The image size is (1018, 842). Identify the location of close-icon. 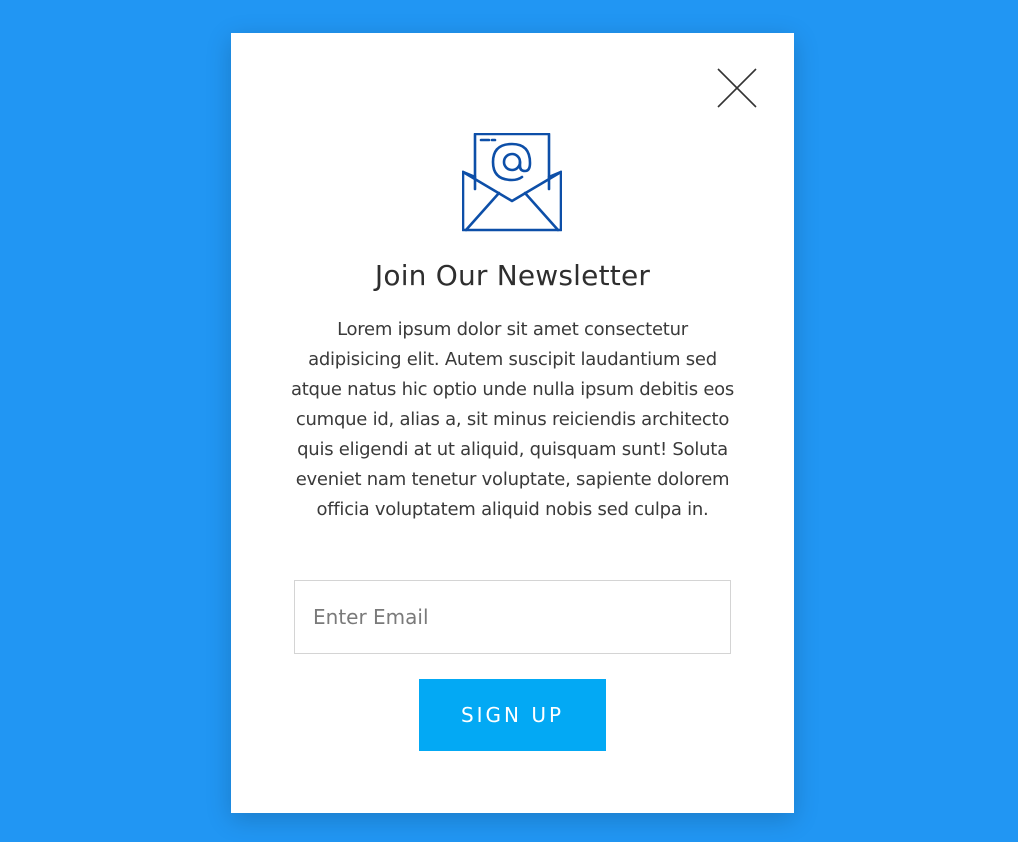
(737, 88).